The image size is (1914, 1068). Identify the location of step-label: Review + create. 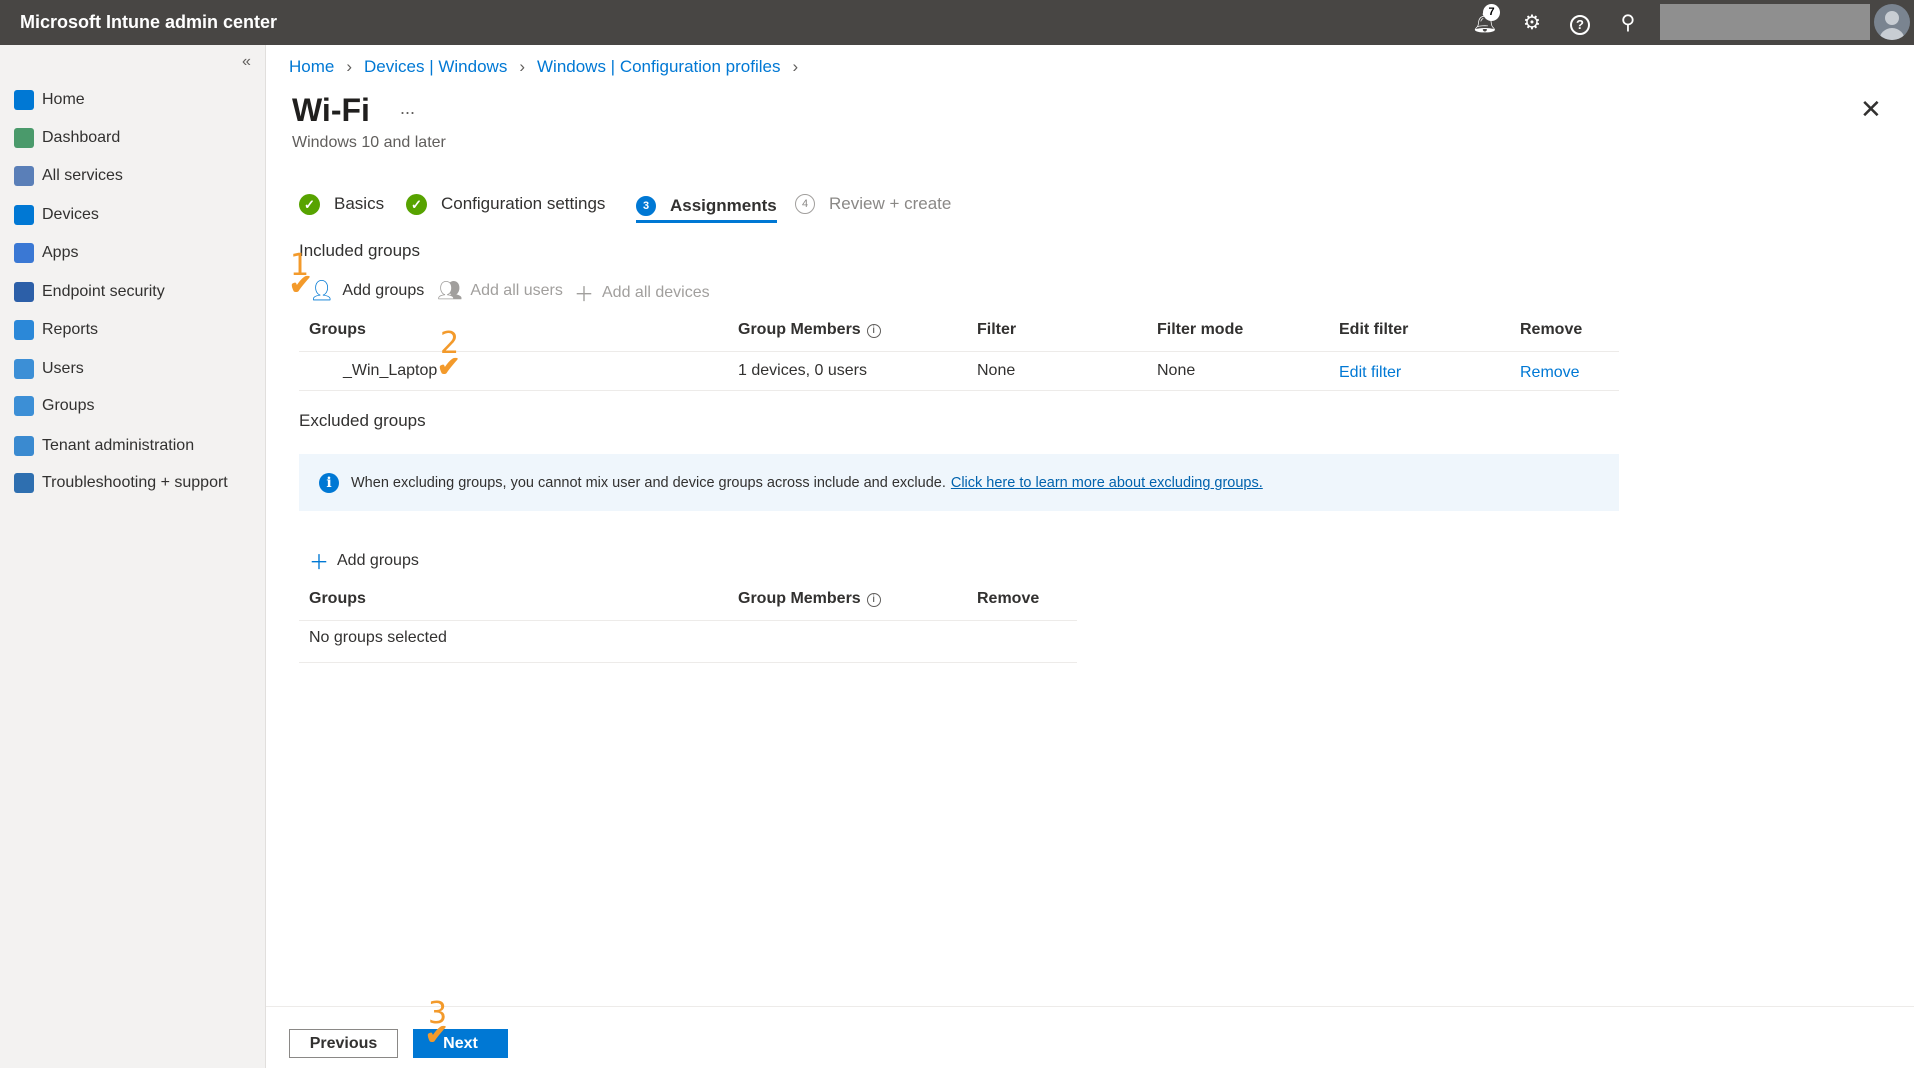
(890, 203).